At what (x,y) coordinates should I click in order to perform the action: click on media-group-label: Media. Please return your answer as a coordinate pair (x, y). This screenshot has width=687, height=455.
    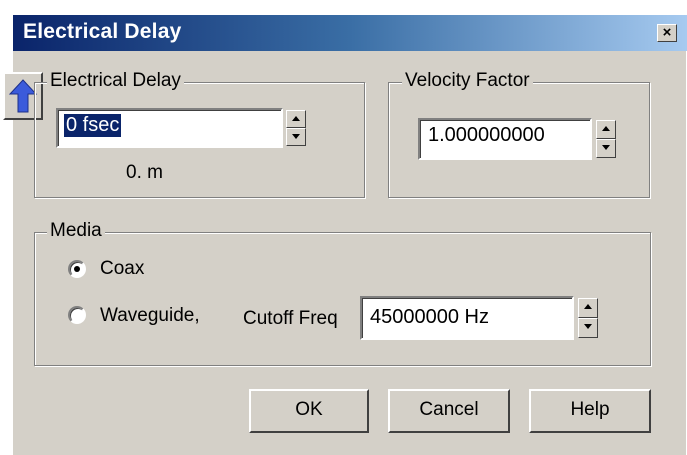
    Looking at the image, I should click on (76, 231).